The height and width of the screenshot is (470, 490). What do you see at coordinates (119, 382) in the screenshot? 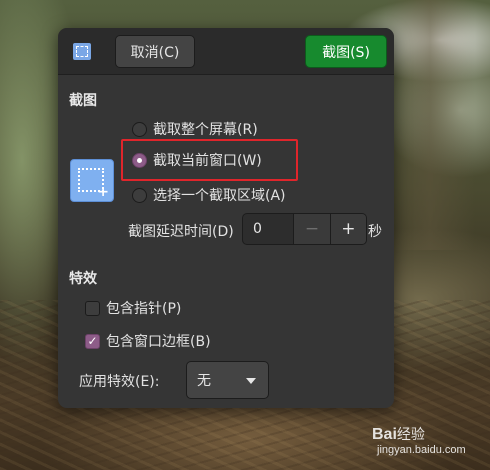
I see `apply-effect-label: 应用特效(E):` at bounding box center [119, 382].